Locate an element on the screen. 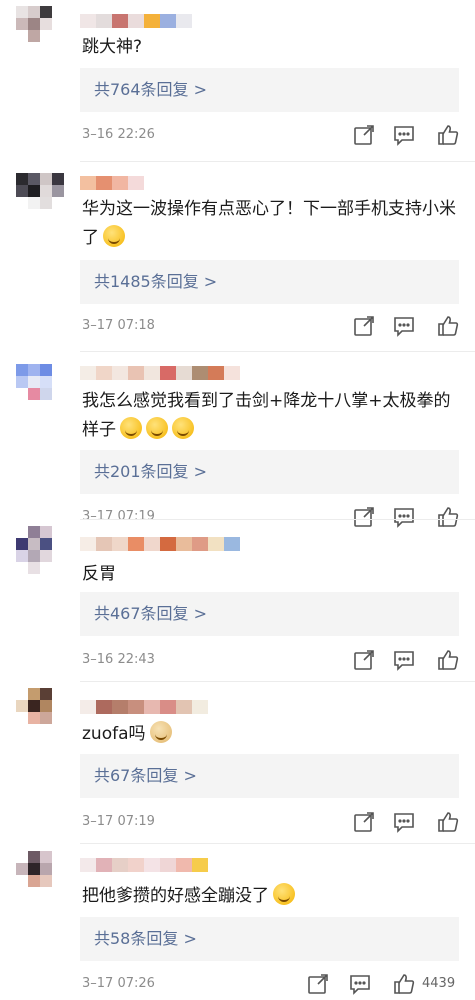 The image size is (475, 1000). comment-text-content: 把他爹攒的好感全蹦没了 is located at coordinates (175, 896).